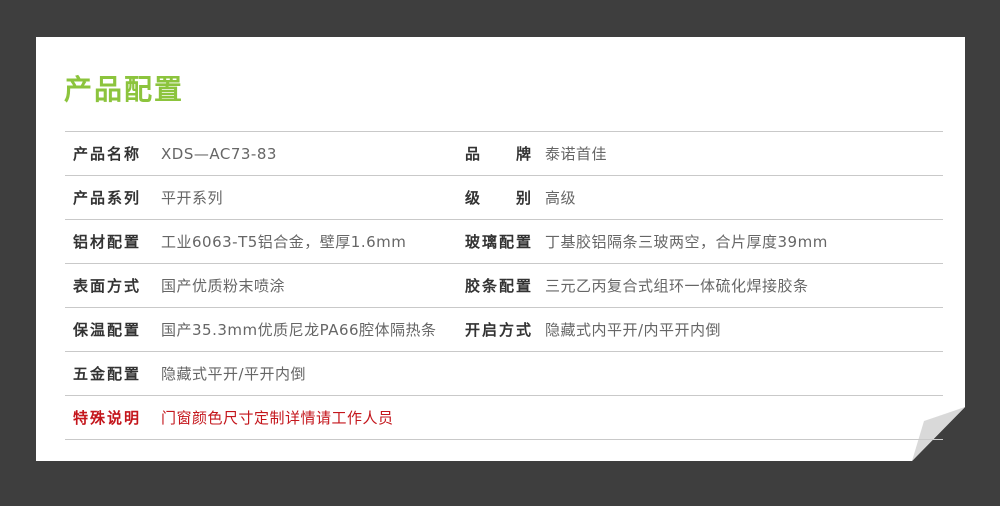 The height and width of the screenshot is (506, 1000). What do you see at coordinates (107, 154) in the screenshot?
I see `label-product-name: 产品名称` at bounding box center [107, 154].